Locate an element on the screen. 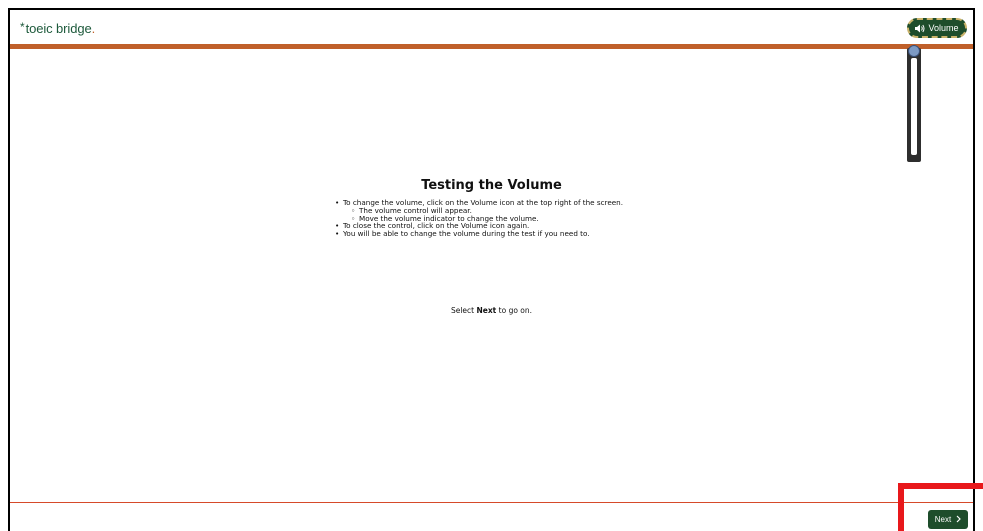  header-divider is located at coordinates (491, 46).